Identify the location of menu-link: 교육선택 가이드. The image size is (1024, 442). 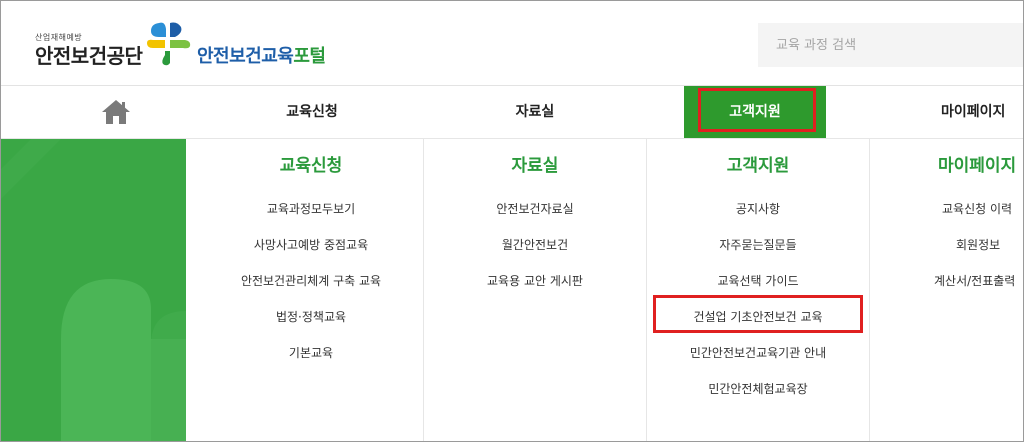
(758, 281).